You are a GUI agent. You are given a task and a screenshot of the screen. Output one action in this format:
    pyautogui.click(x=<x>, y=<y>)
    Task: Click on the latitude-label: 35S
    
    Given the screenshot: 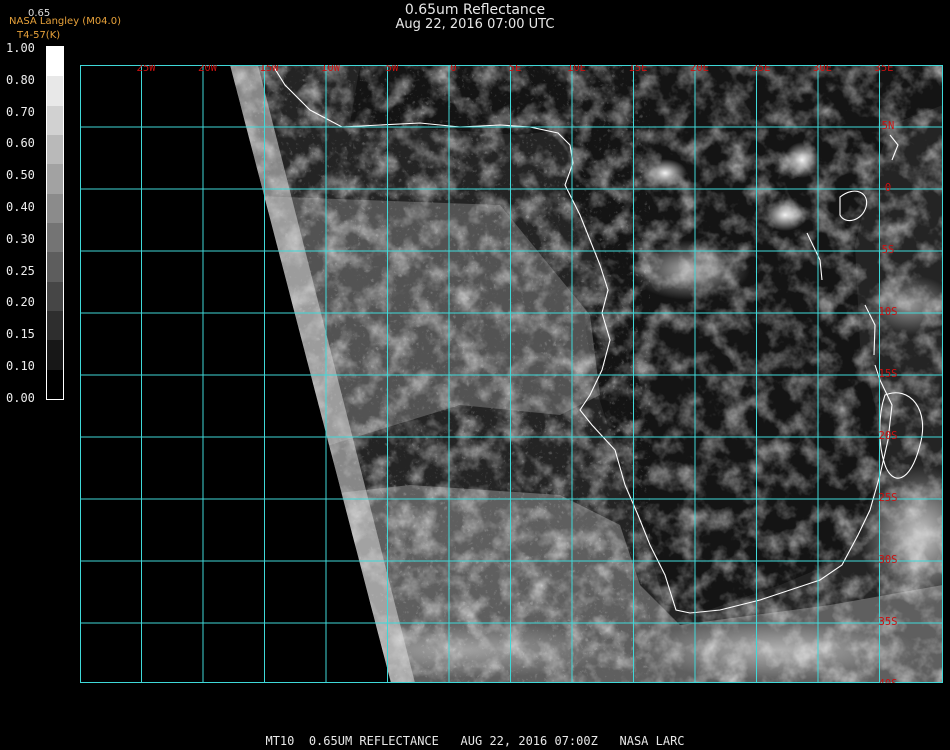 What is the action you would take?
    pyautogui.click(x=888, y=622)
    